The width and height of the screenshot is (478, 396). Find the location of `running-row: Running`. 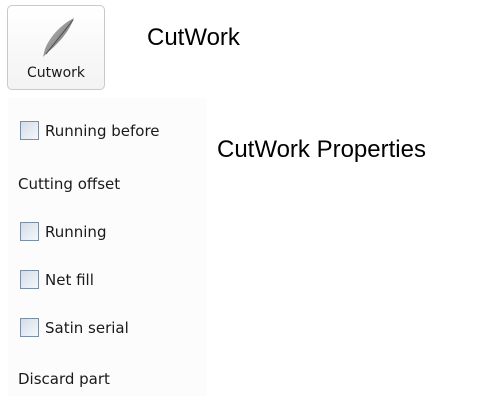

running-row: Running is located at coordinates (63, 231).